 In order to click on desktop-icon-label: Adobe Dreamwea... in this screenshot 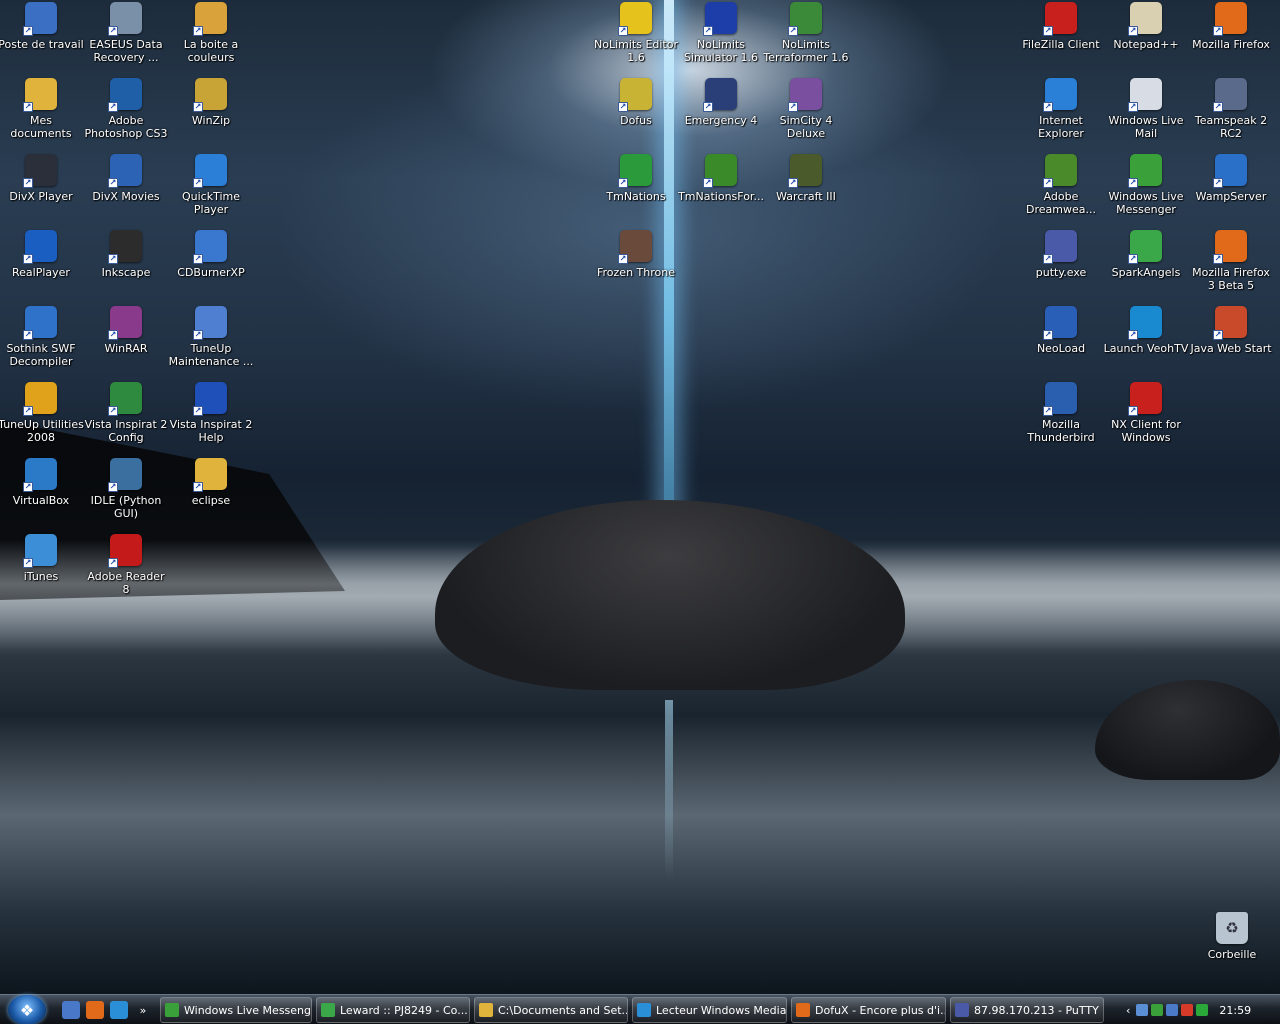, I will do `click(1061, 203)`.